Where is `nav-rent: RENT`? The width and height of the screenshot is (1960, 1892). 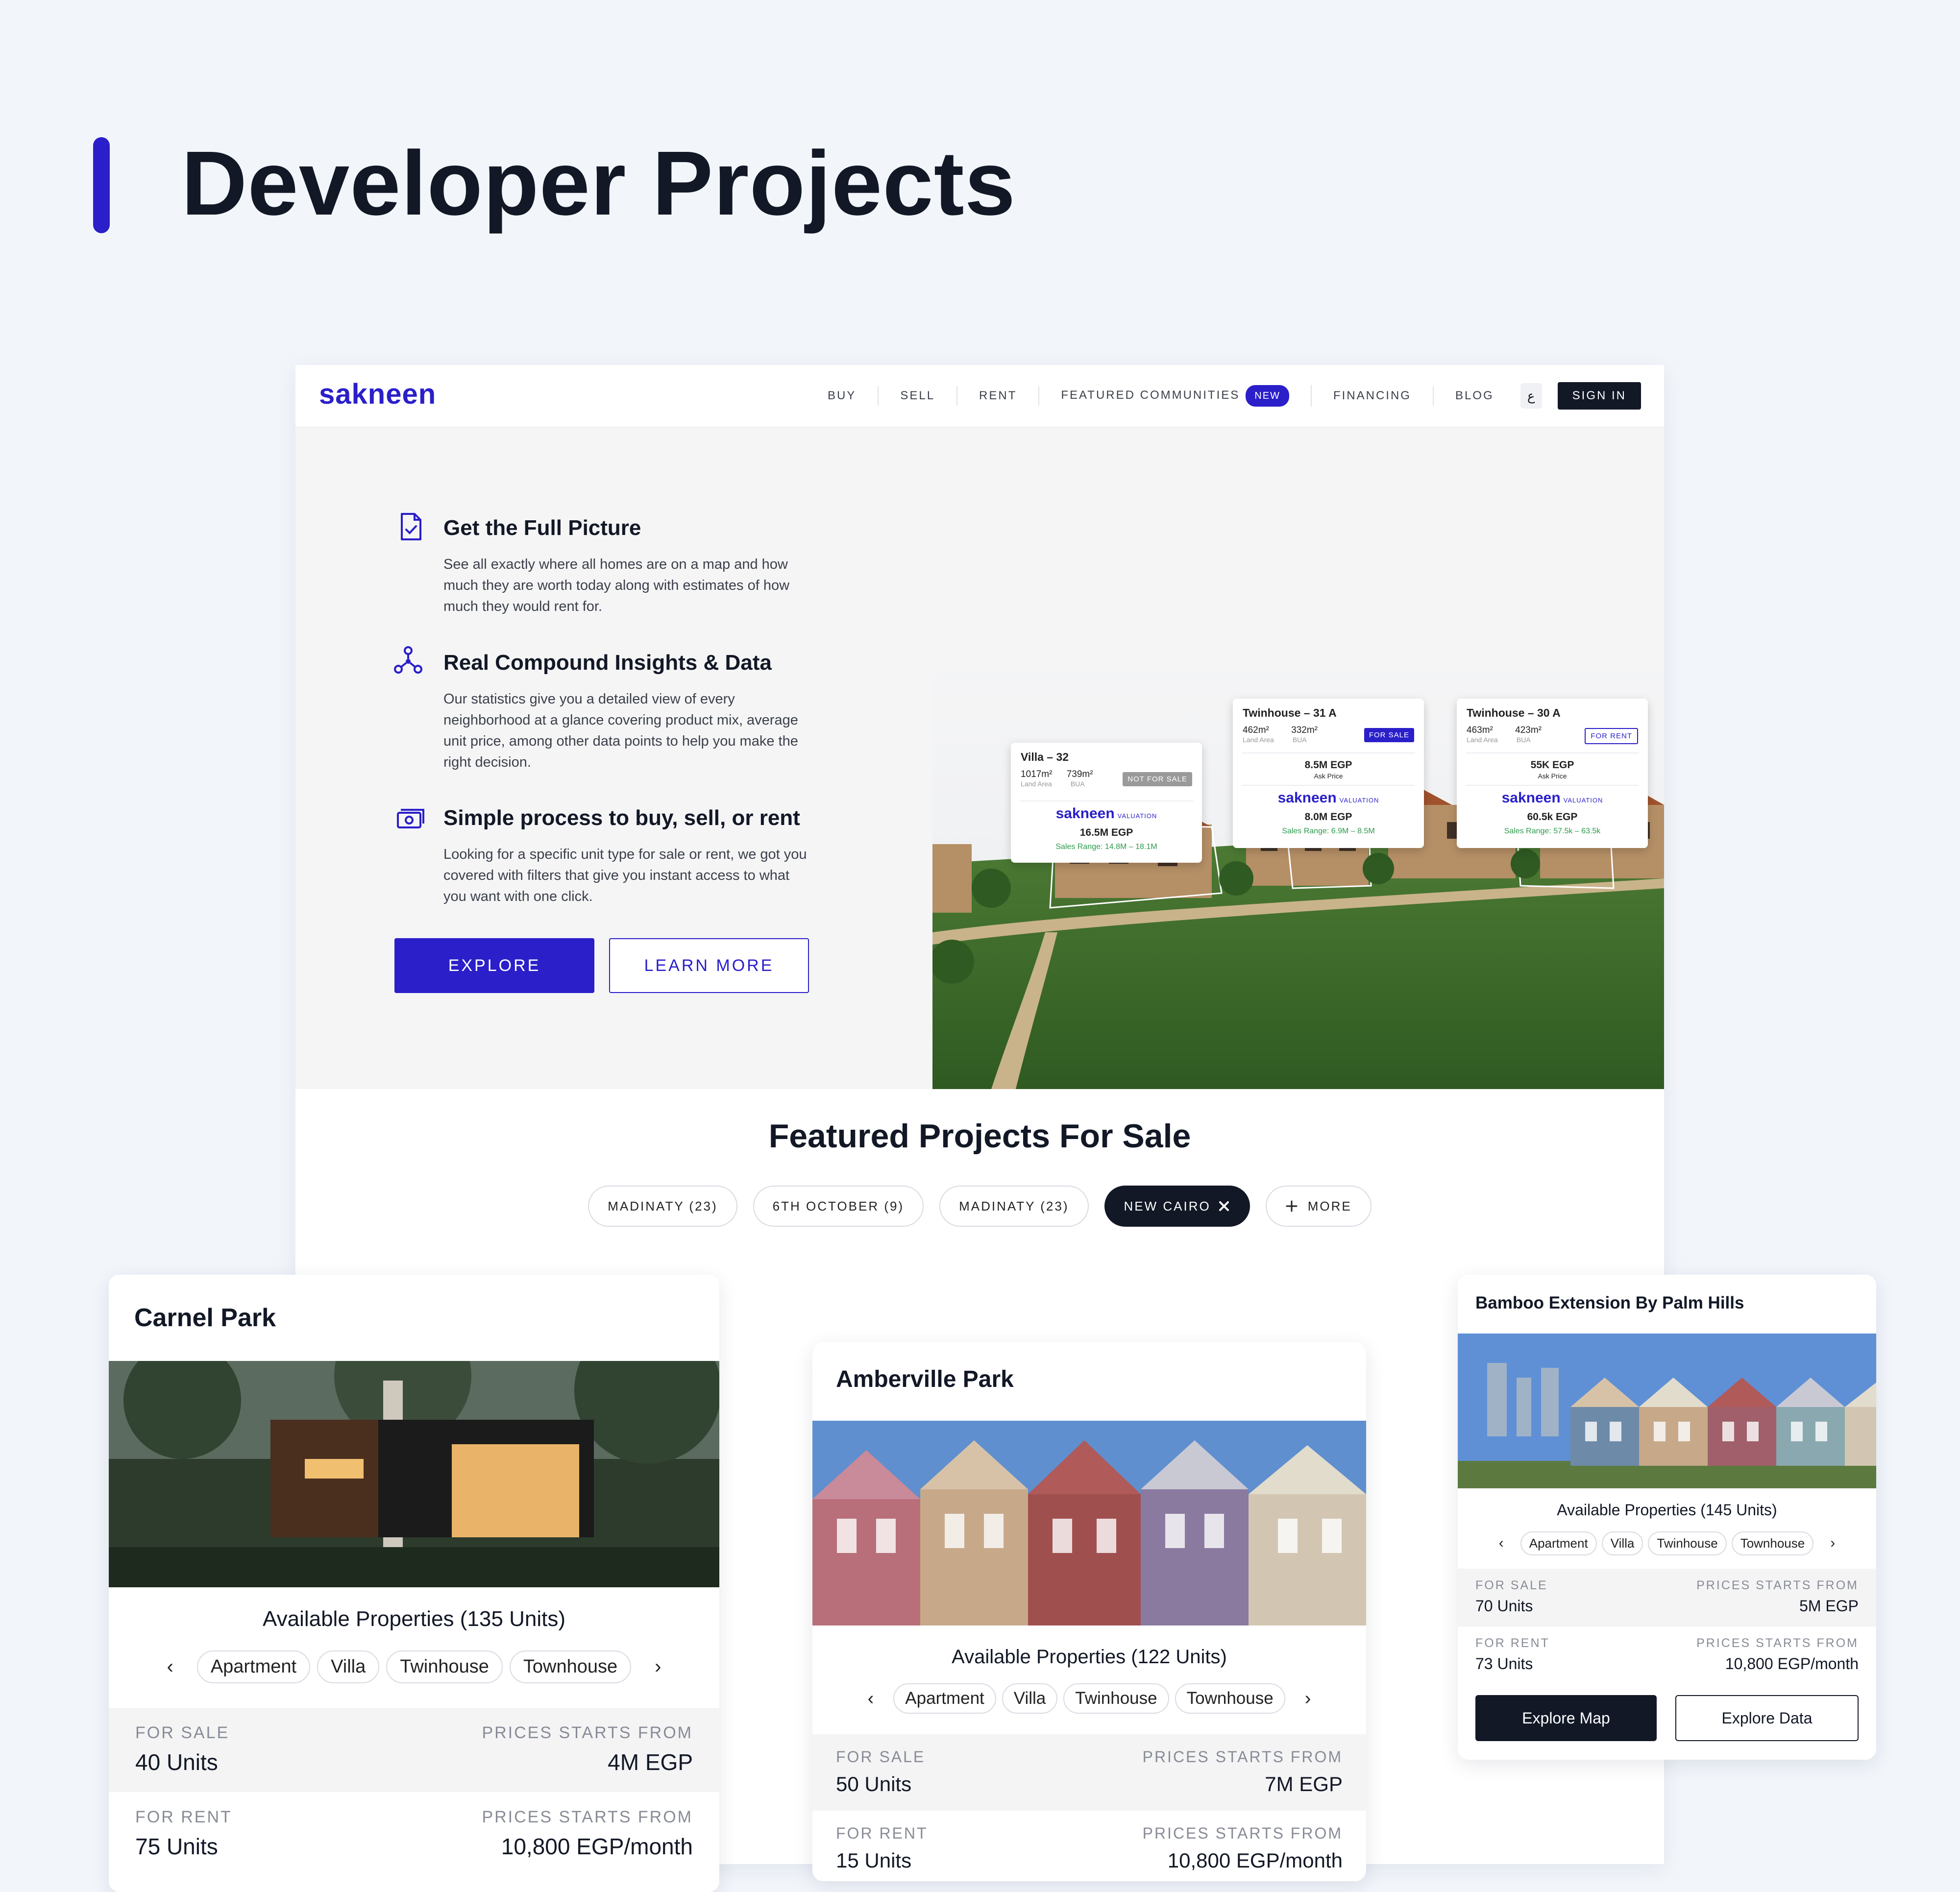
nav-rent: RENT is located at coordinates (998, 396).